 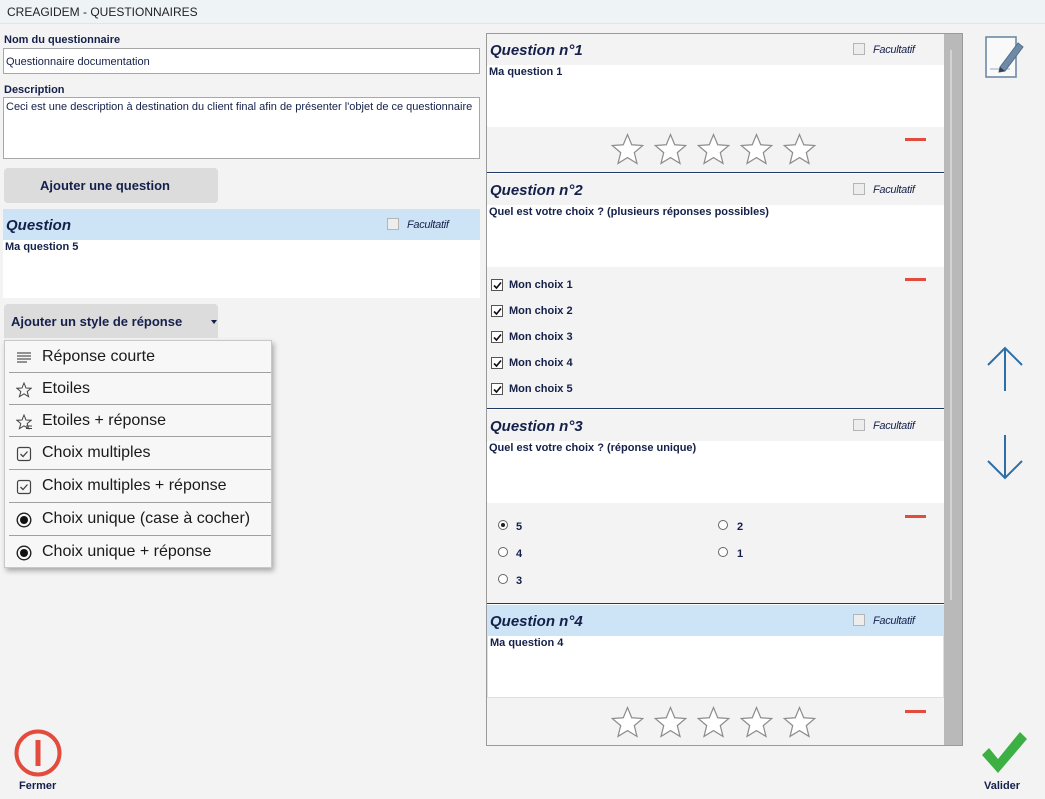 I want to click on question-editor-title: Question, so click(x=39, y=225).